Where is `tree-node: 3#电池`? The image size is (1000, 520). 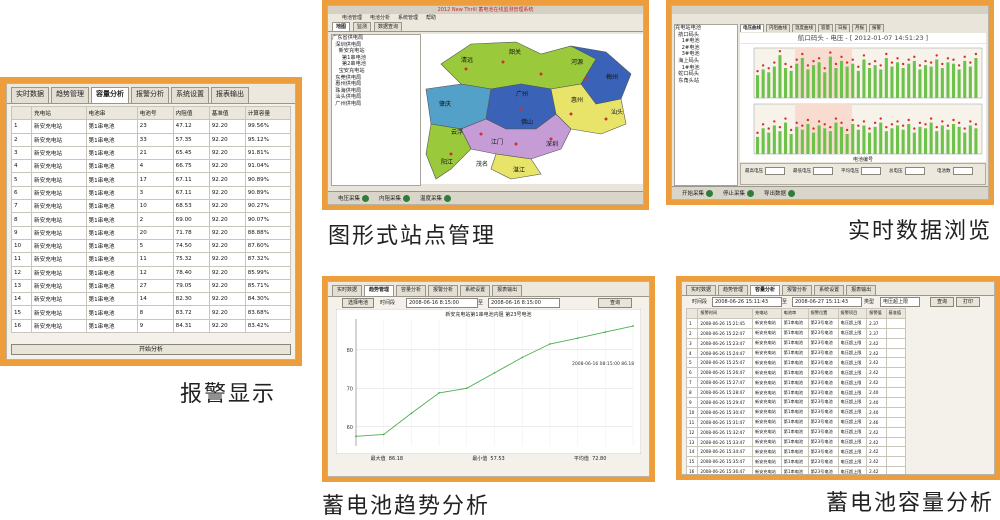
tree-node: 3#电池 is located at coordinates (706, 54).